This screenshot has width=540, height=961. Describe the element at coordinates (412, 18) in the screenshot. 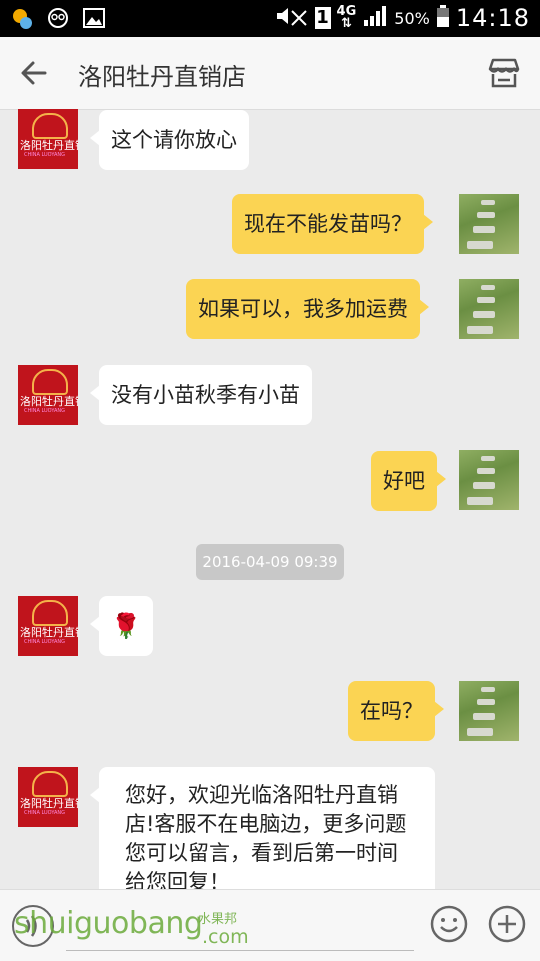

I see `battery-percent: 50%` at that location.